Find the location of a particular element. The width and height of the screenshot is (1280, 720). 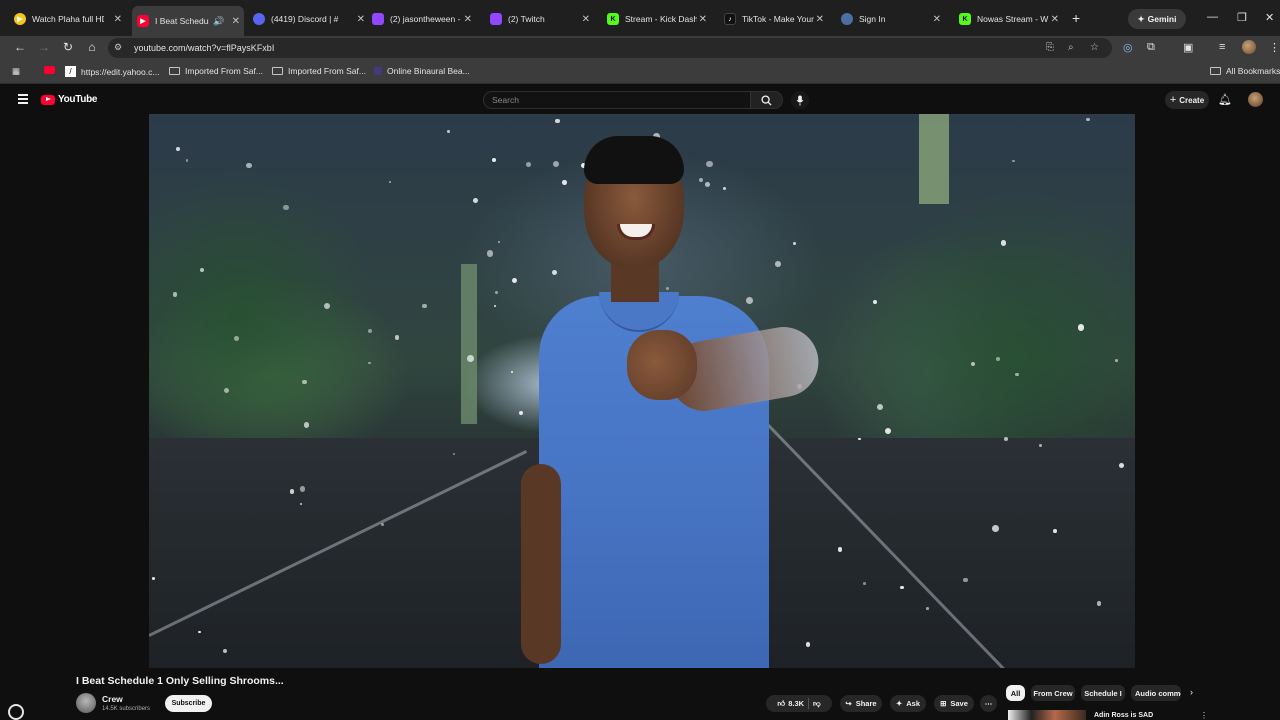

media-controls-icon: ≡ is located at coordinates (1222, 47).